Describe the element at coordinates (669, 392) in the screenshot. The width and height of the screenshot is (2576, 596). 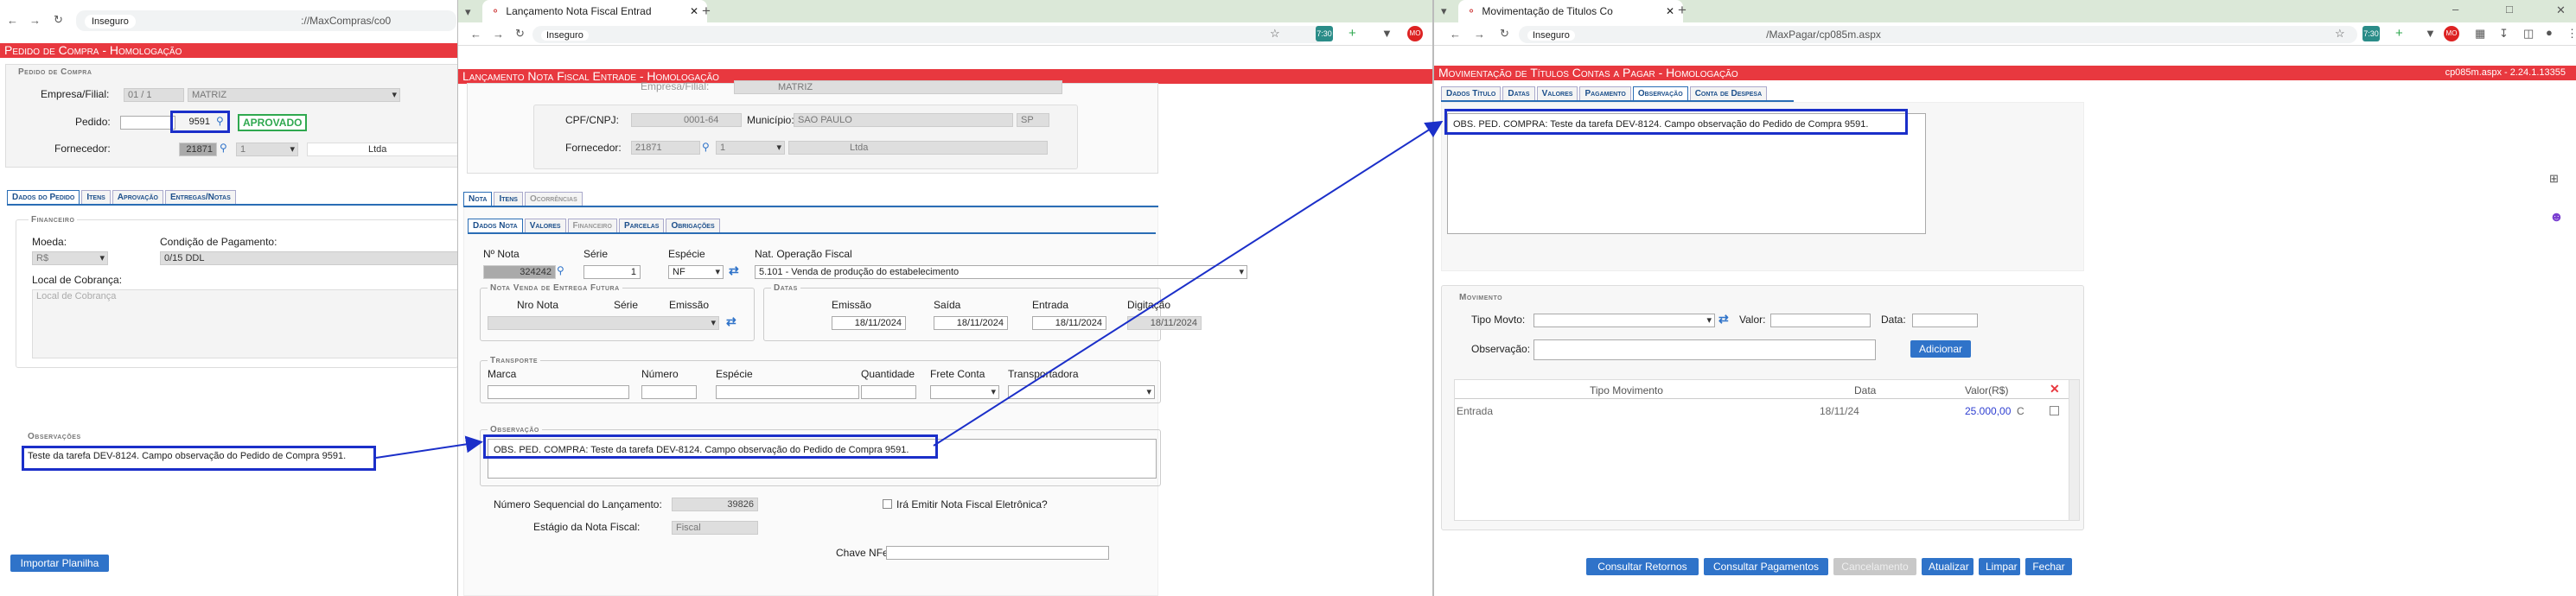
I see `numero-input` at that location.